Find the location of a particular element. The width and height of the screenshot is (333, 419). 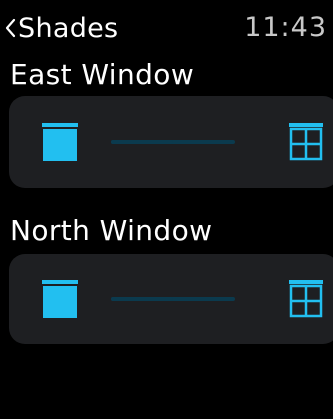

shade-level-slider-north-window is located at coordinates (173, 299).